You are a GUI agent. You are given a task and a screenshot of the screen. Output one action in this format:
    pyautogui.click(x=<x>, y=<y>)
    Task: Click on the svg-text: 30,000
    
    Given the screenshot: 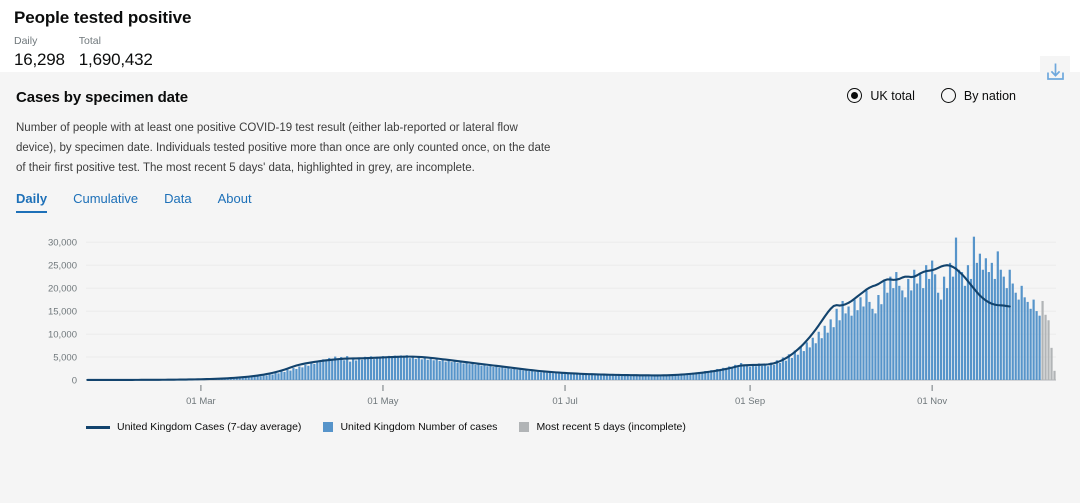 What is the action you would take?
    pyautogui.click(x=62, y=243)
    